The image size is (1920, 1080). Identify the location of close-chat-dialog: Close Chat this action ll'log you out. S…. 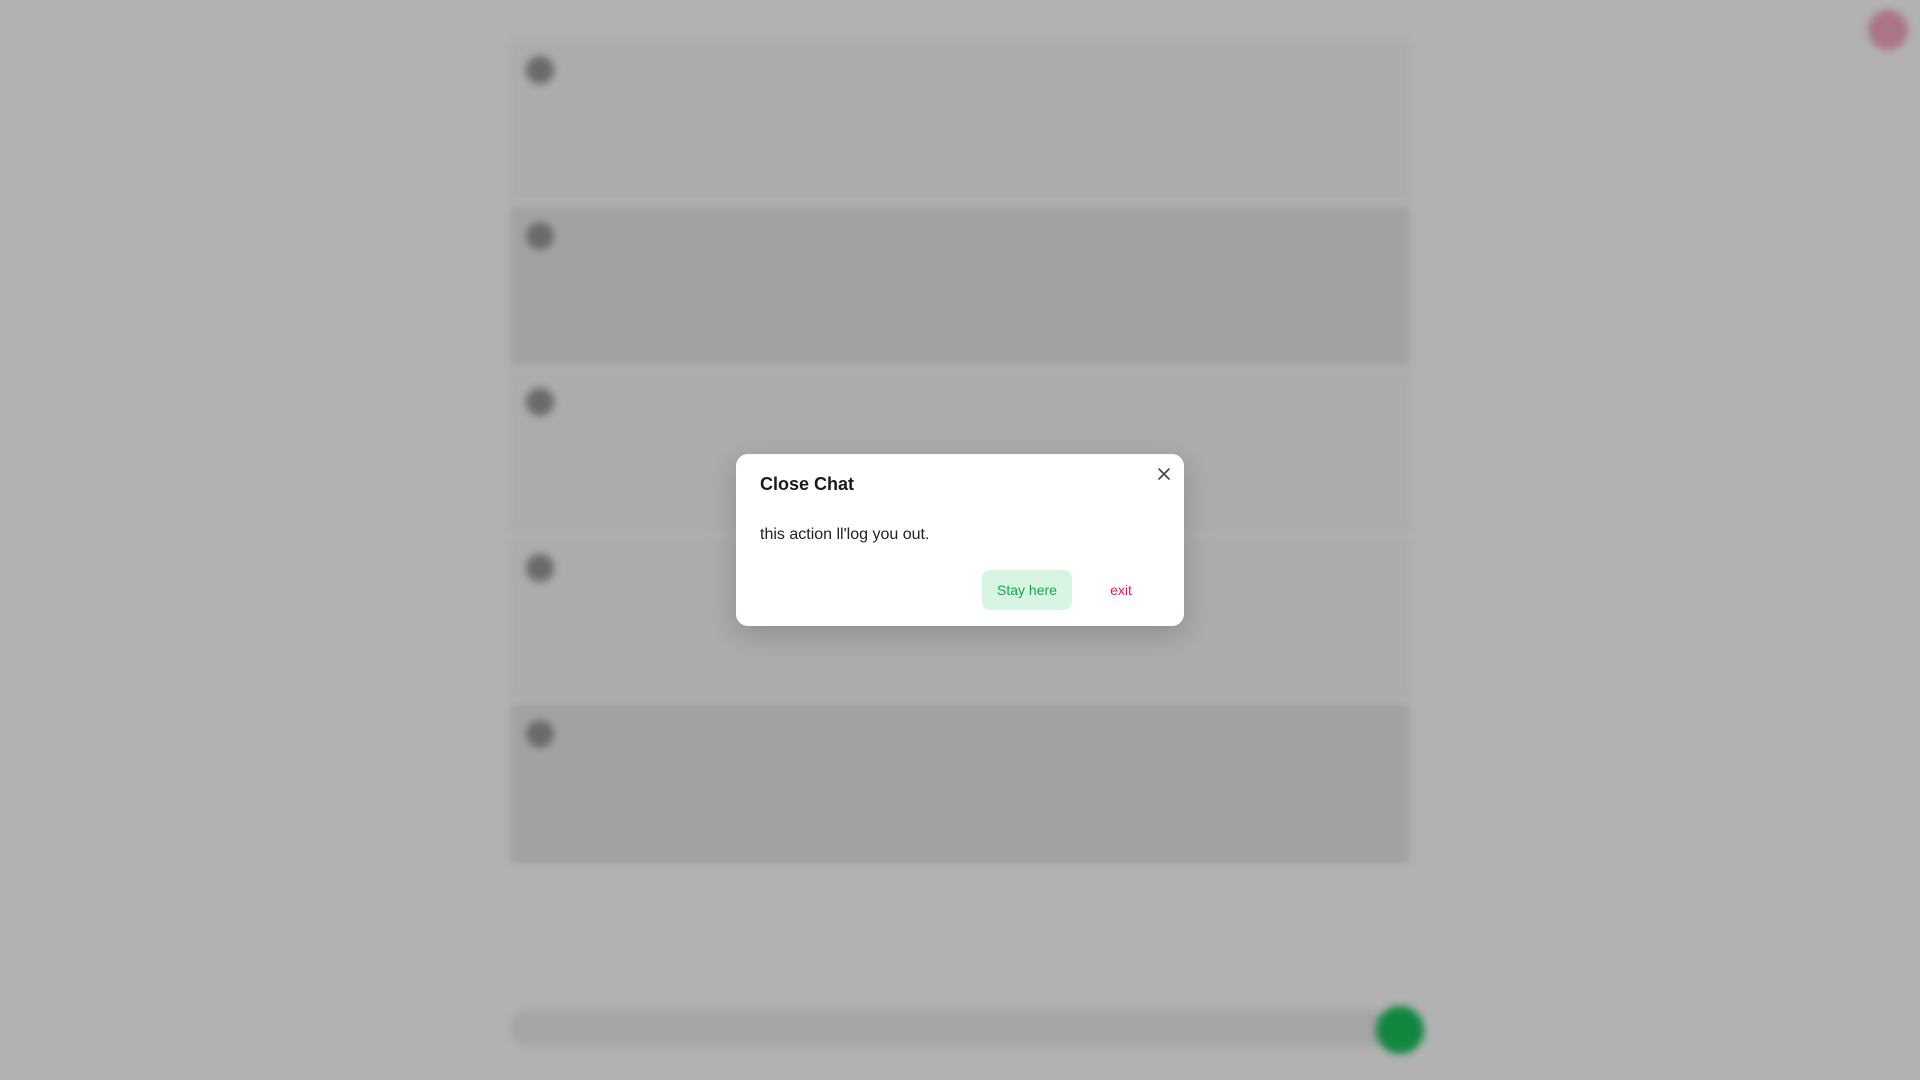
(960, 540).